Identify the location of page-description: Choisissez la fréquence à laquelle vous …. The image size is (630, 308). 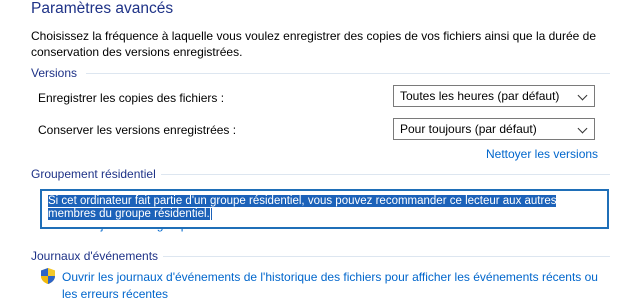
(313, 44).